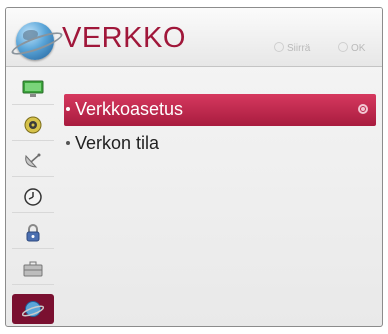 Image resolution: width=388 pixels, height=334 pixels. I want to click on sidebar-item-time, so click(33, 197).